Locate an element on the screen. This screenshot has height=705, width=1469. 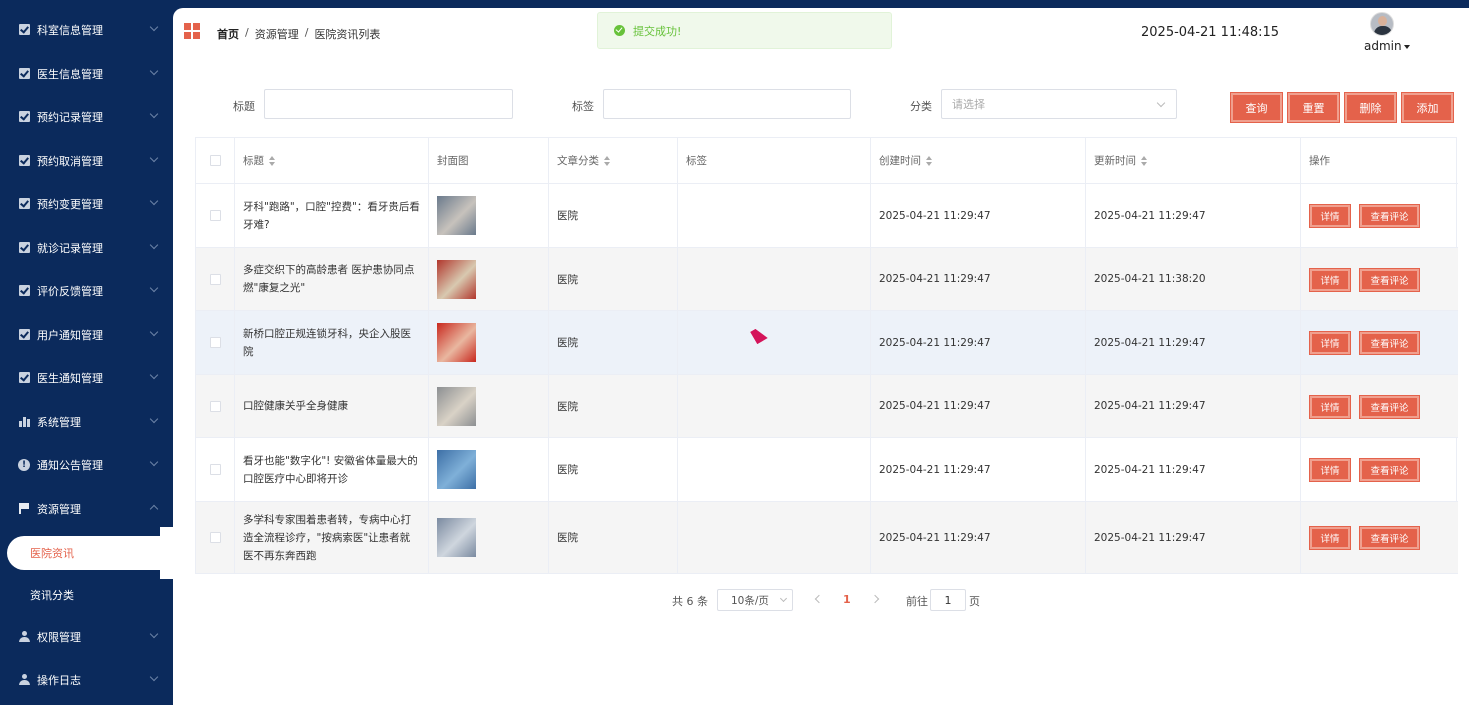
sidebar-item-system: 系统管理 is located at coordinates (86, 421).